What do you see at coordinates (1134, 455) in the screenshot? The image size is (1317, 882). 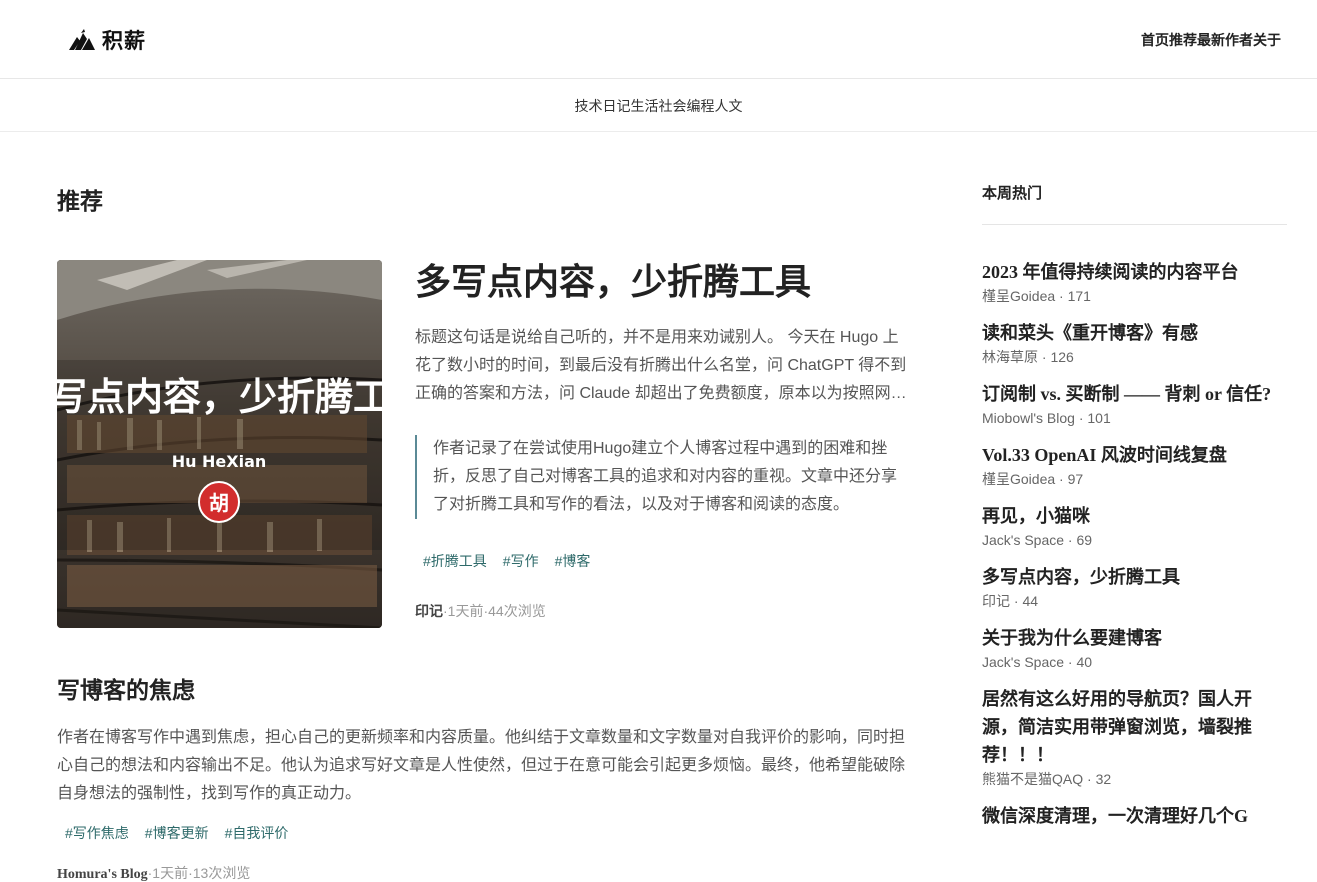 I see `hot-item-title: Vol.33 OpenAI 风波时间线复盘` at bounding box center [1134, 455].